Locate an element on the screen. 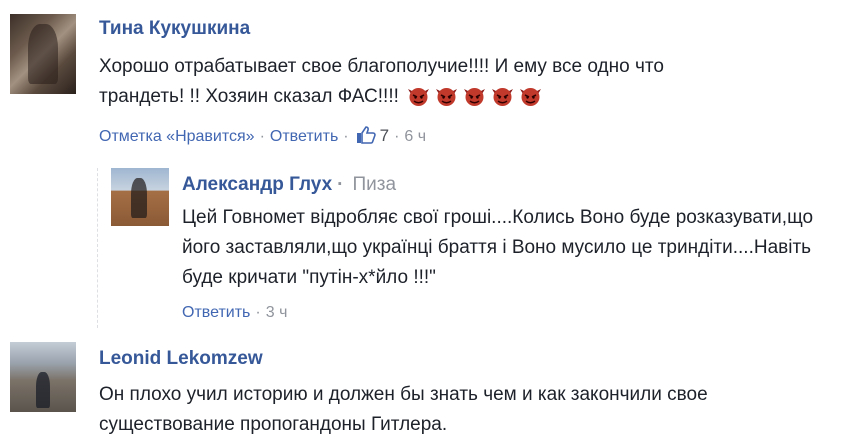 This screenshot has width=850, height=445. comment-actions: Ответить · 3 ч is located at coordinates (234, 313).